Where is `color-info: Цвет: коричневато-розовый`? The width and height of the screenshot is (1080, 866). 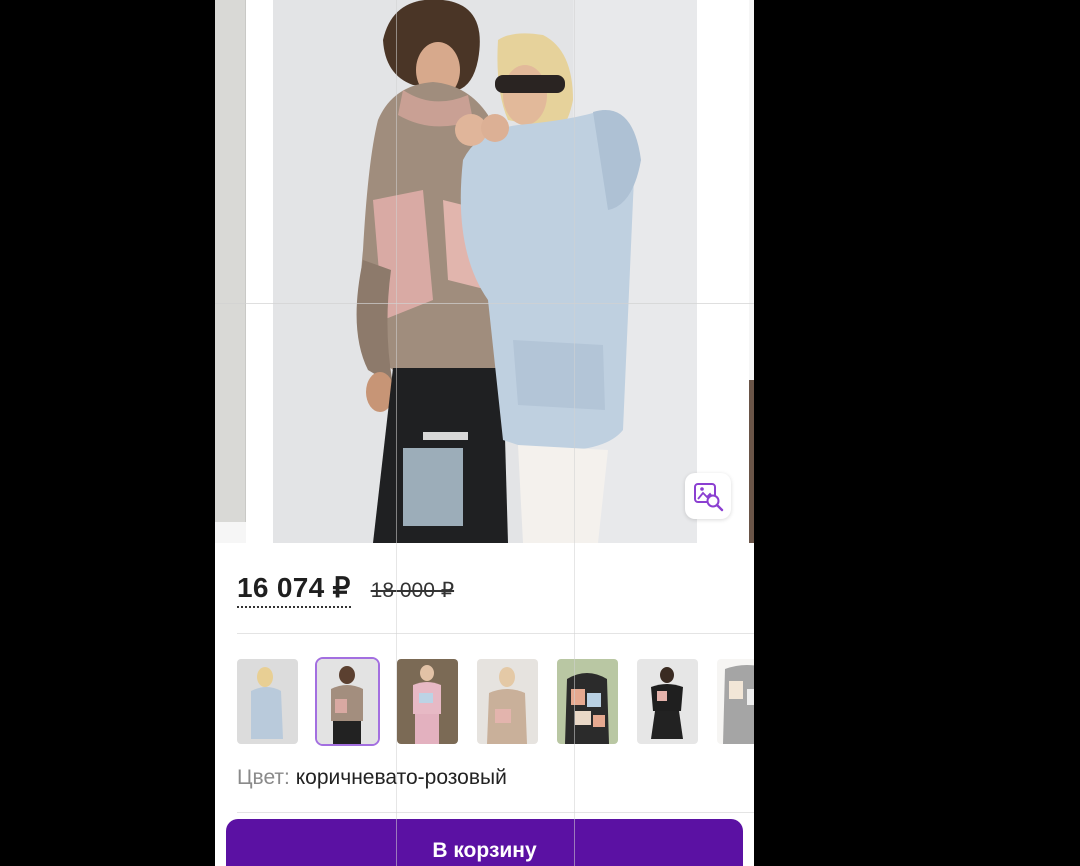 color-info: Цвет: коричневато-розовый is located at coordinates (372, 778).